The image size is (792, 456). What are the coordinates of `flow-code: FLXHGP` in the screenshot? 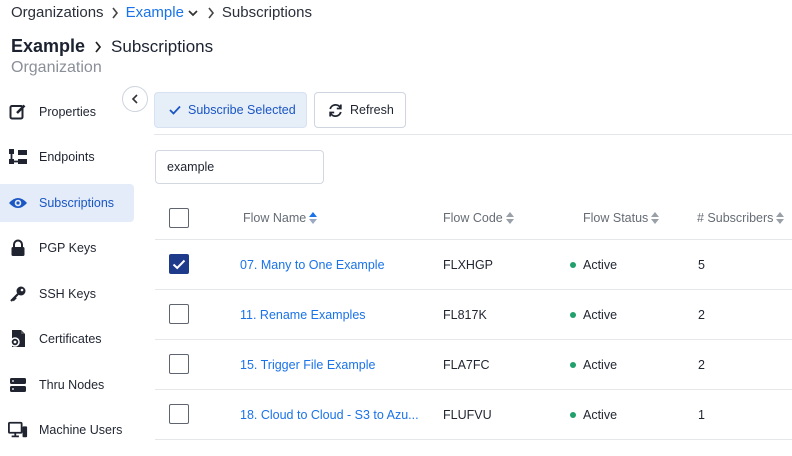 It's located at (468, 265).